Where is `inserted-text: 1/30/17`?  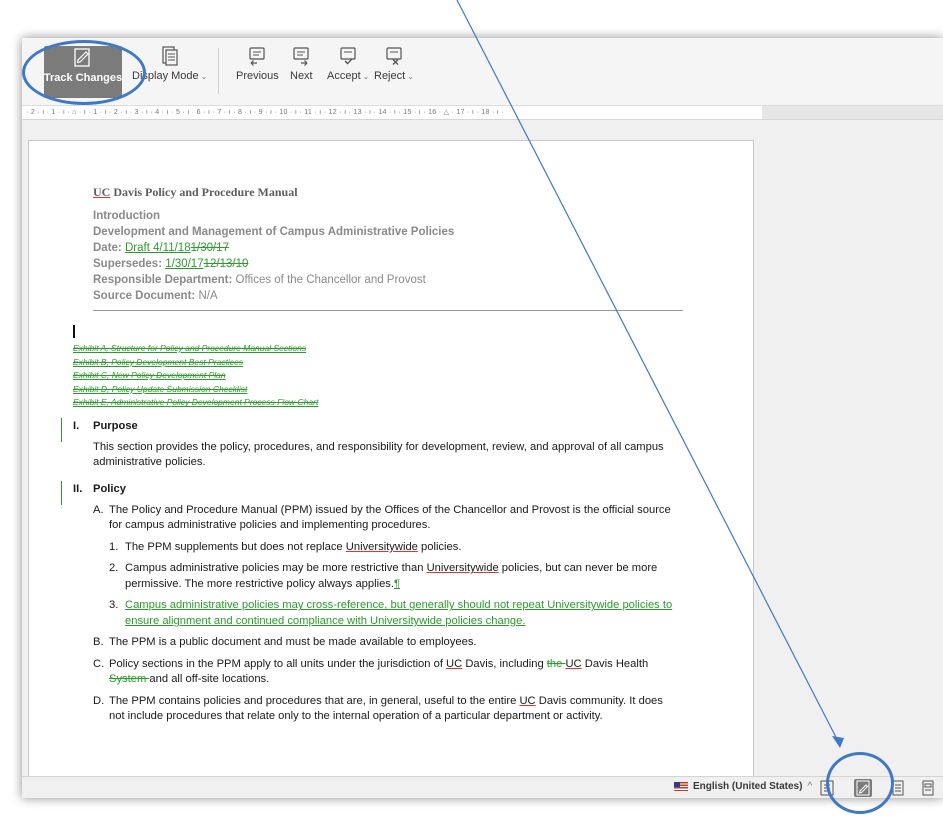
inserted-text: 1/30/17 is located at coordinates (184, 264).